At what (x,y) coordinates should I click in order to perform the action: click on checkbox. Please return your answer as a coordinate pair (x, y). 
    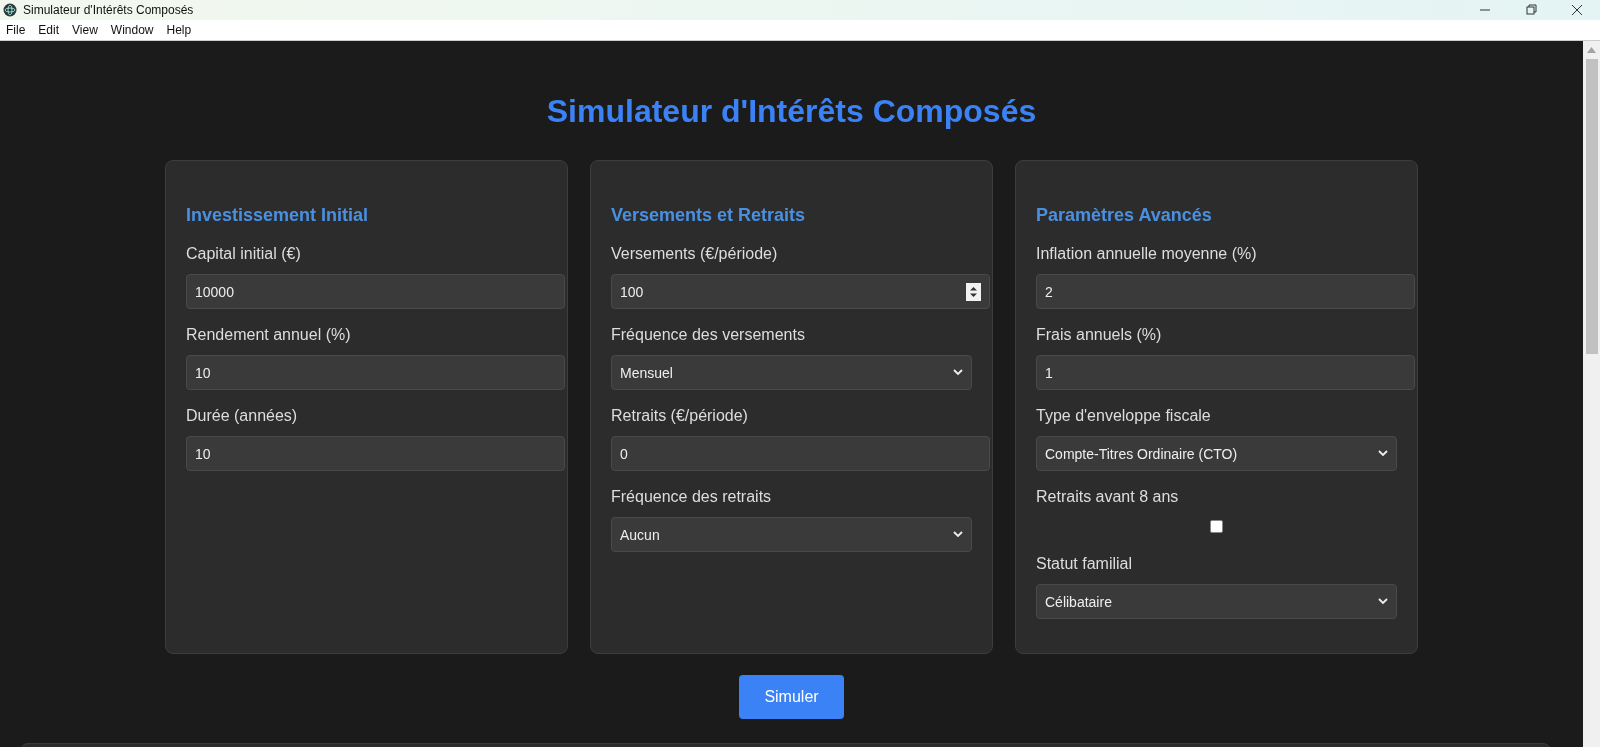
    Looking at the image, I should click on (1216, 526).